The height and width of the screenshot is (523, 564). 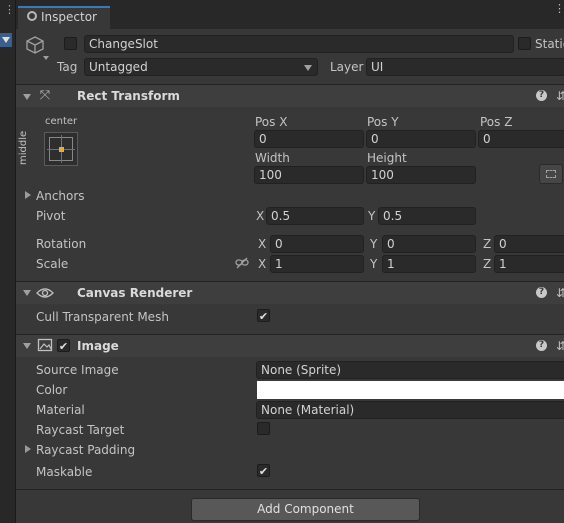 I want to click on material-field: None (Material), so click(x=410, y=410).